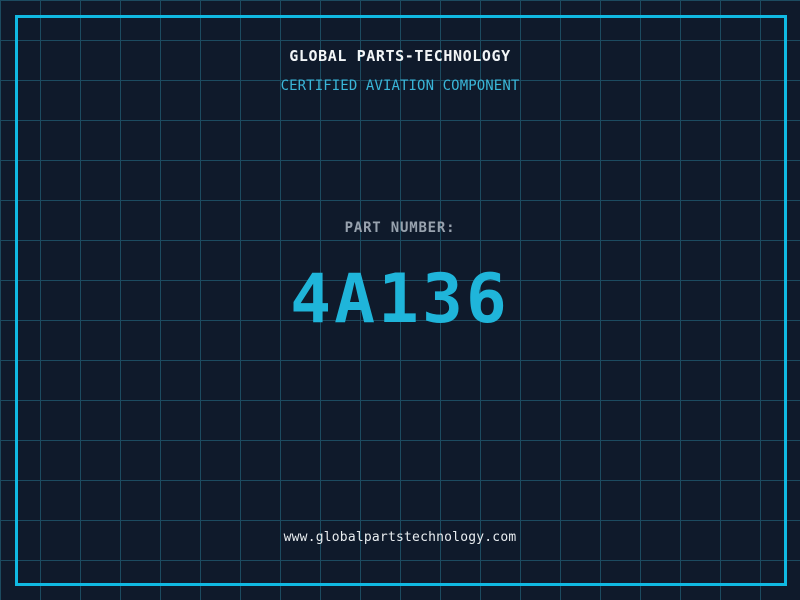  Describe the element at coordinates (400, 537) in the screenshot. I see `website-url: www.globalpartstechnology.com` at that location.